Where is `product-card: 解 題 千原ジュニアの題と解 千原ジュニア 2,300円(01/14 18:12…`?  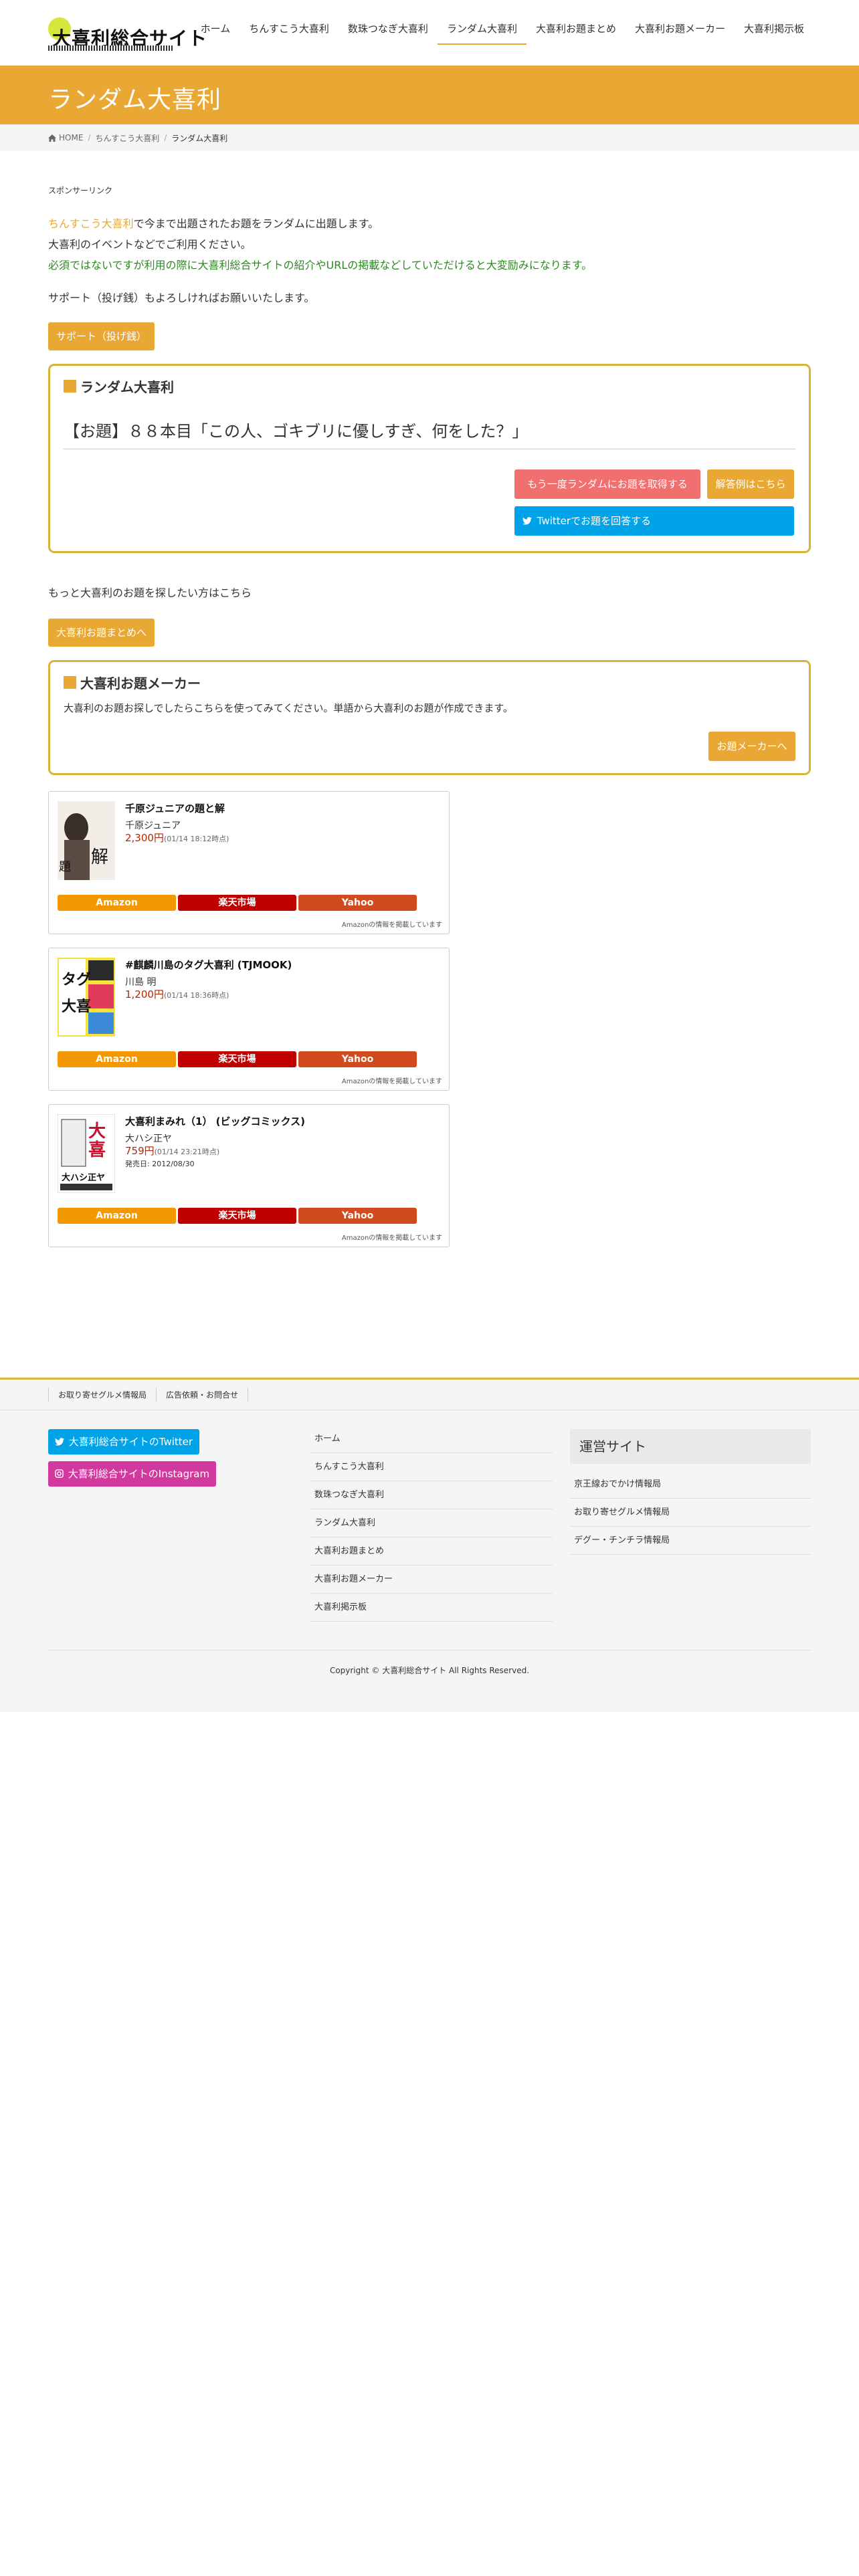
product-card: 解 題 千原ジュニアの題と解 千原ジュニア 2,300円(01/14 18:12… is located at coordinates (249, 862).